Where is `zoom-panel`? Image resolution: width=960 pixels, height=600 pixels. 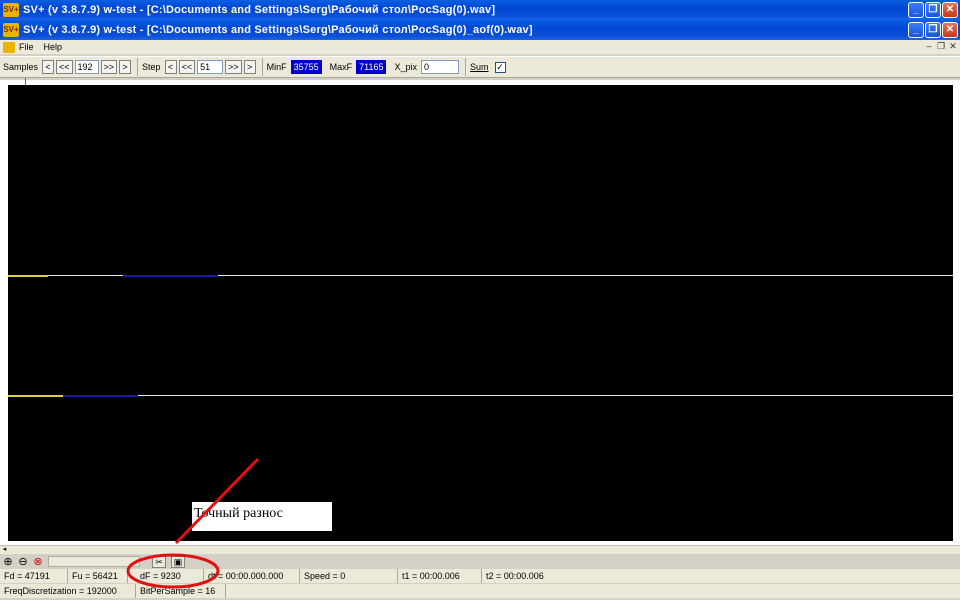 zoom-panel is located at coordinates (94, 561).